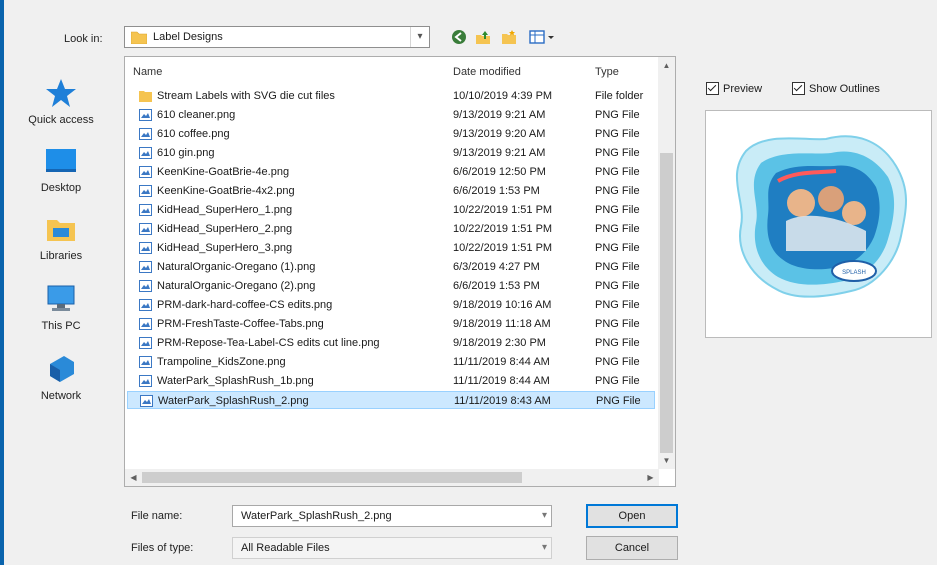 Image resolution: width=937 pixels, height=565 pixels. What do you see at coordinates (391, 134) in the screenshot?
I see `file-row: 610 coffee.png 9/13/2019 9:20 AM PNG File` at bounding box center [391, 134].